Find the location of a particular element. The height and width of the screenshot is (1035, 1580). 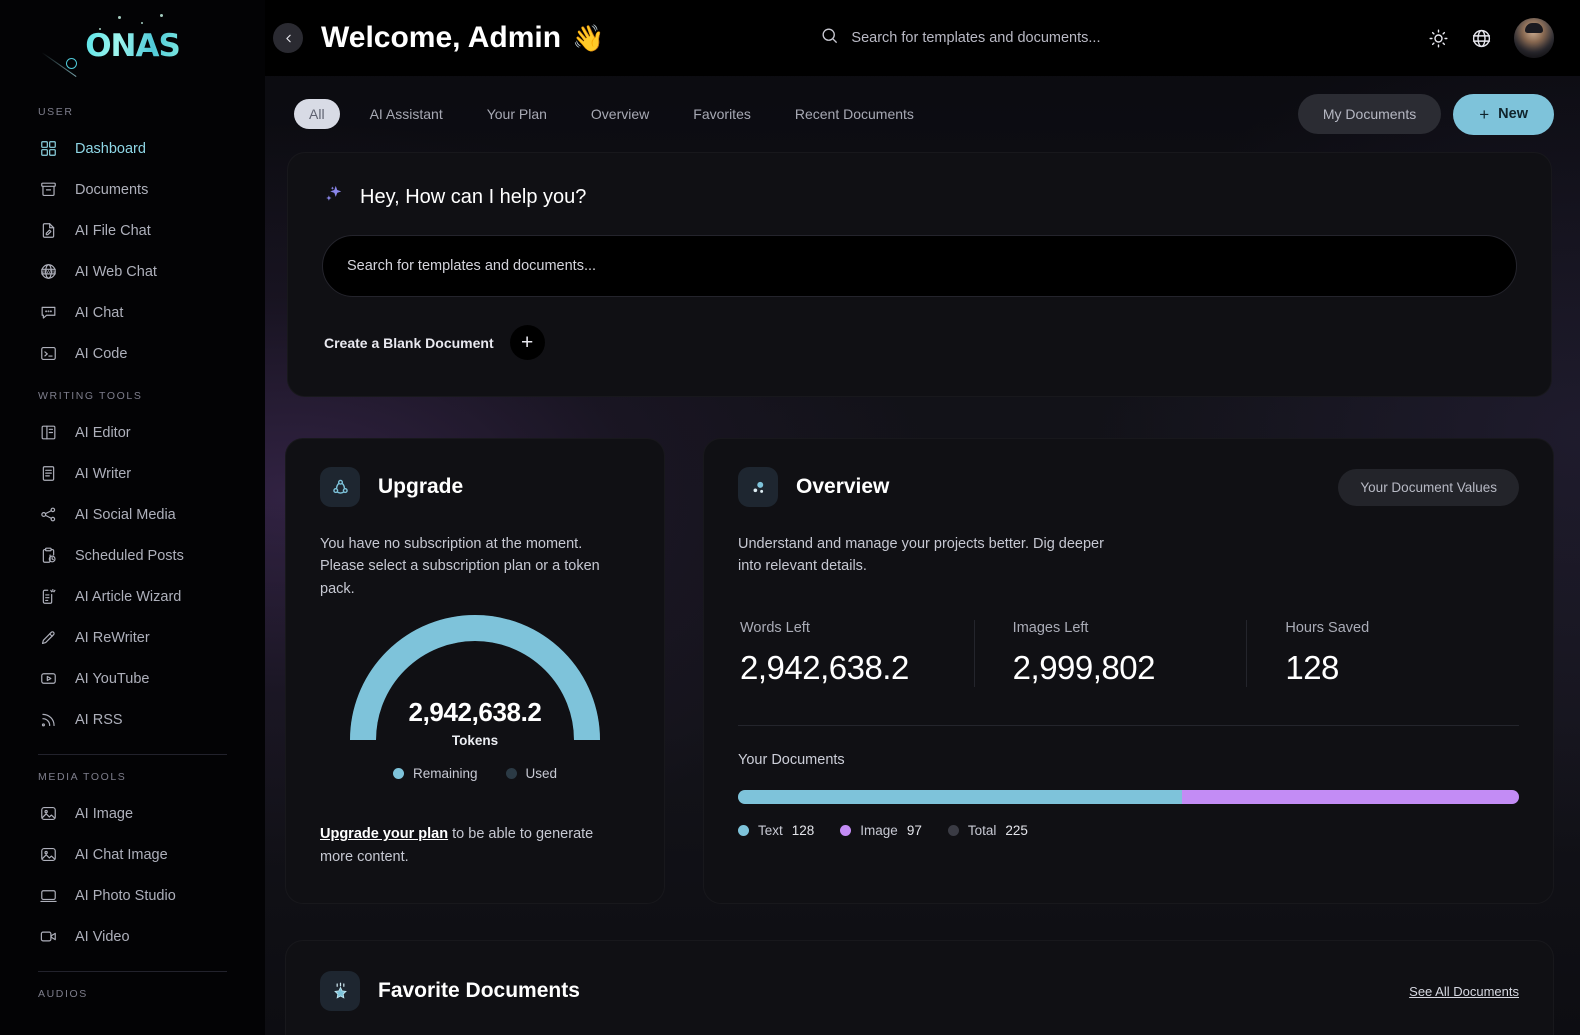

bar-segment-text is located at coordinates (960, 796).